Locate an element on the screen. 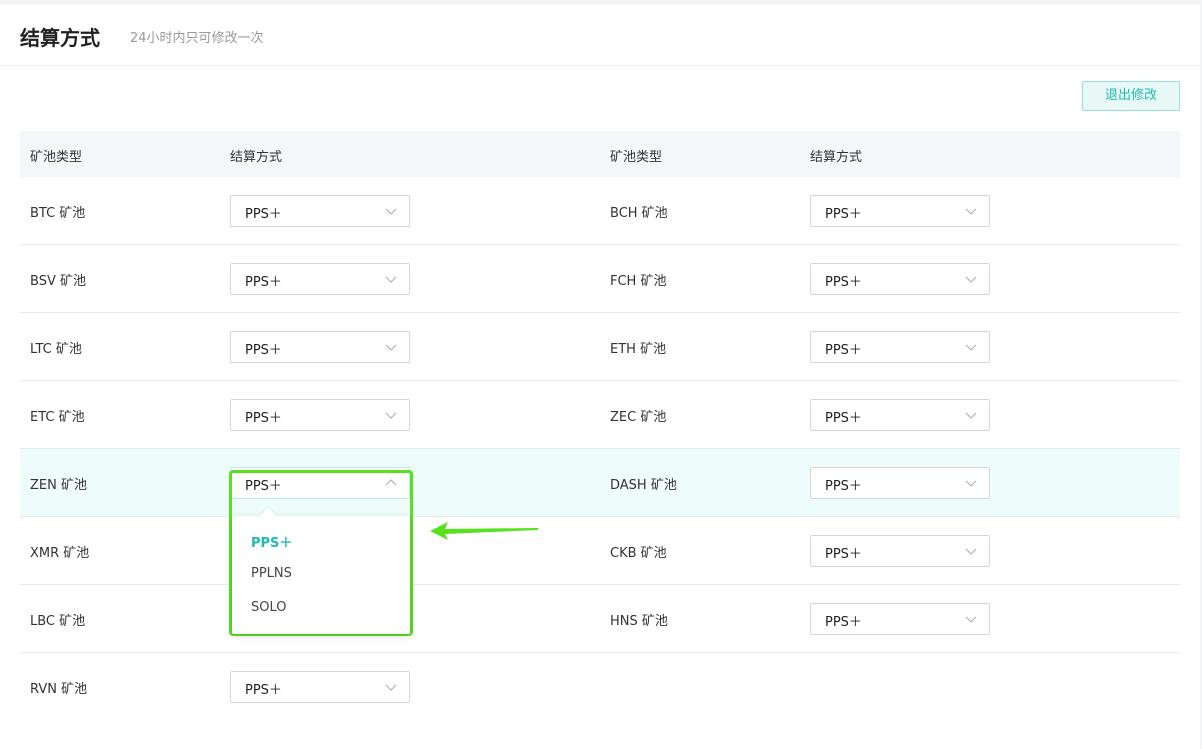 The image size is (1202, 749). pool-name: BSV 矿池 is located at coordinates (58, 281).